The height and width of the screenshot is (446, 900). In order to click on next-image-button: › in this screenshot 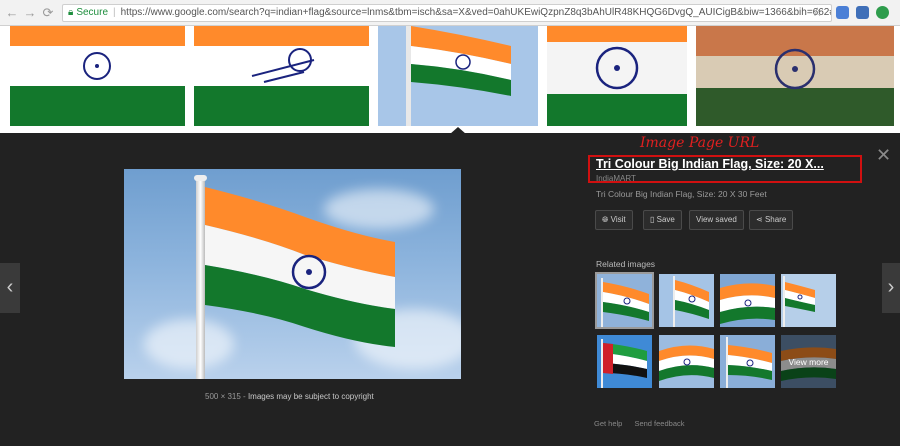, I will do `click(891, 288)`.